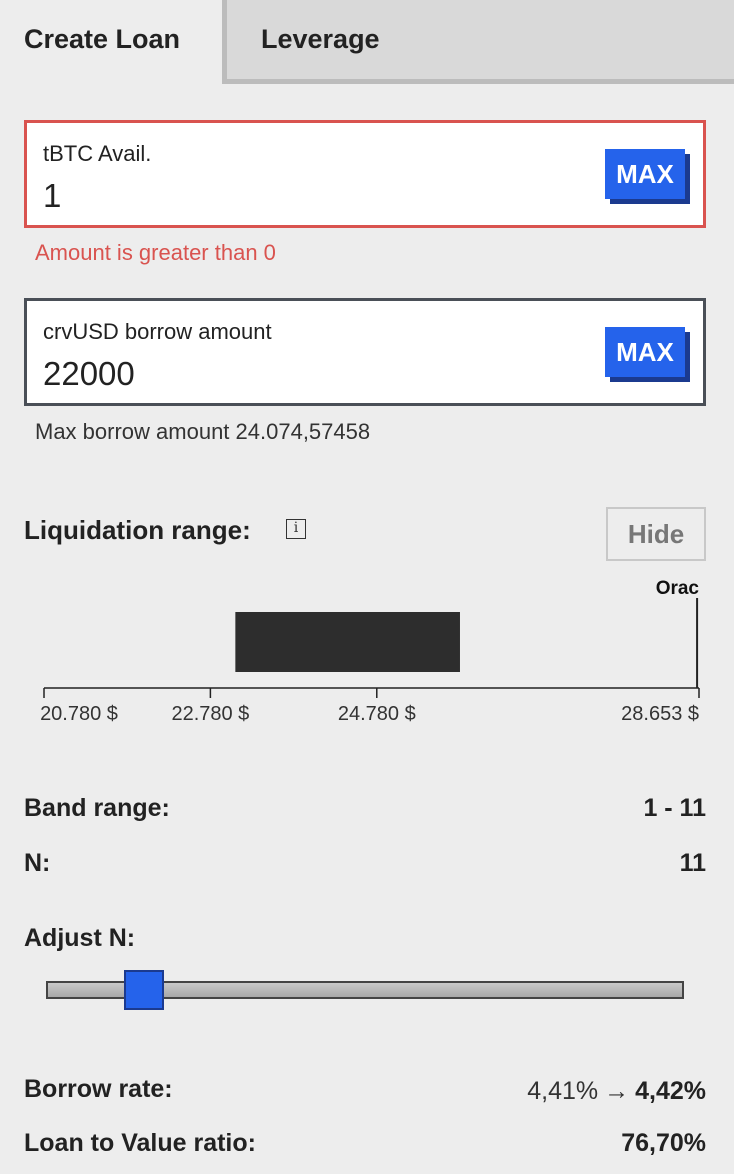  I want to click on borrow-rate-new: 4,42%, so click(670, 1091).